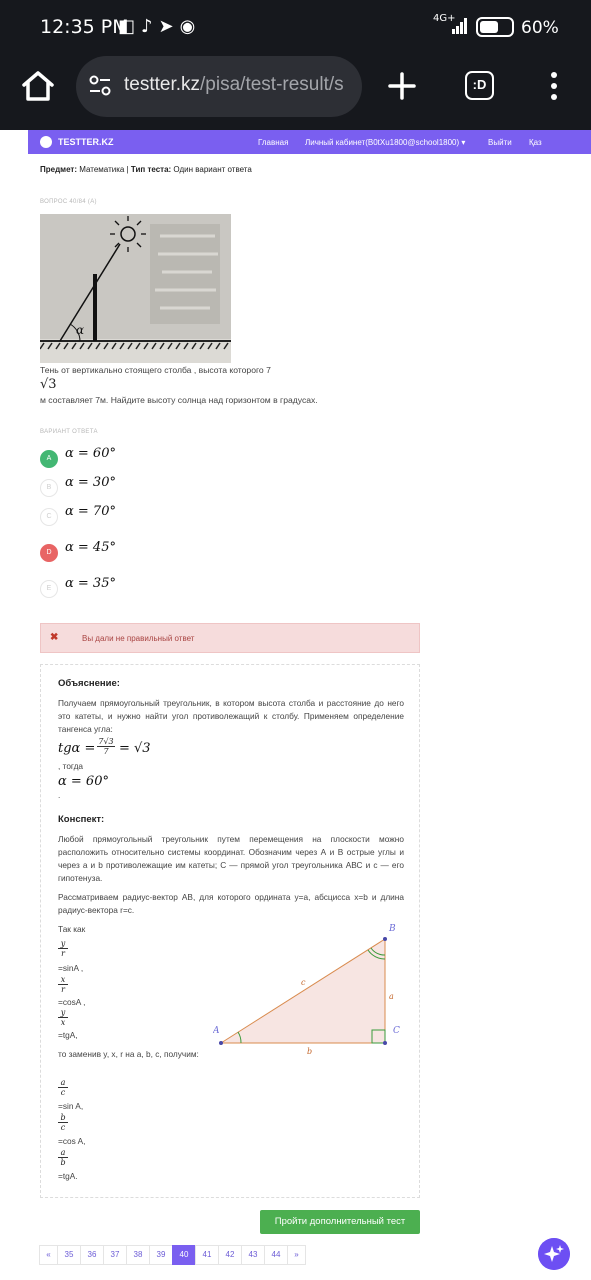 Image resolution: width=591 pixels, height=1280 pixels. What do you see at coordinates (272, 84) in the screenshot?
I see `url-path: /pisa/test-result/s` at bounding box center [272, 84].